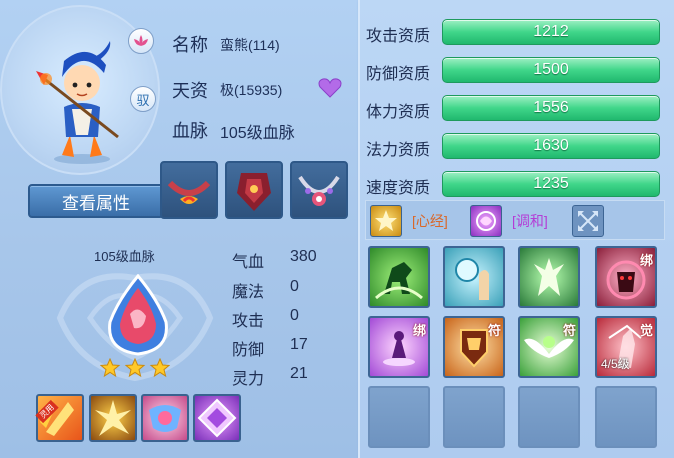 The width and height of the screenshot is (674, 458). I want to click on talent-label: 天资, so click(190, 91).